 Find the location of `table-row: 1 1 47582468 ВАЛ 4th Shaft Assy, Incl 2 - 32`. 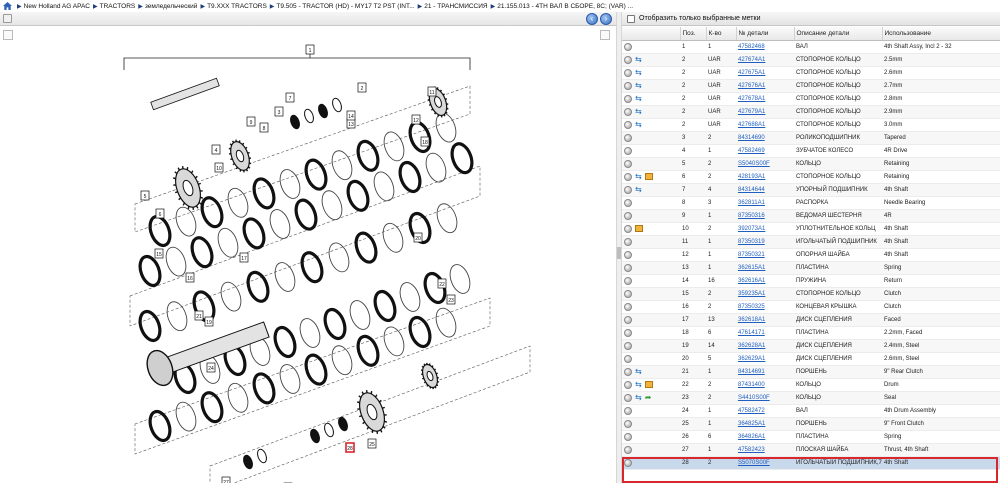

table-row: 1 1 47582468 ВАЛ 4th Shaft Assy, Incl 2 - 32 is located at coordinates (811, 47).